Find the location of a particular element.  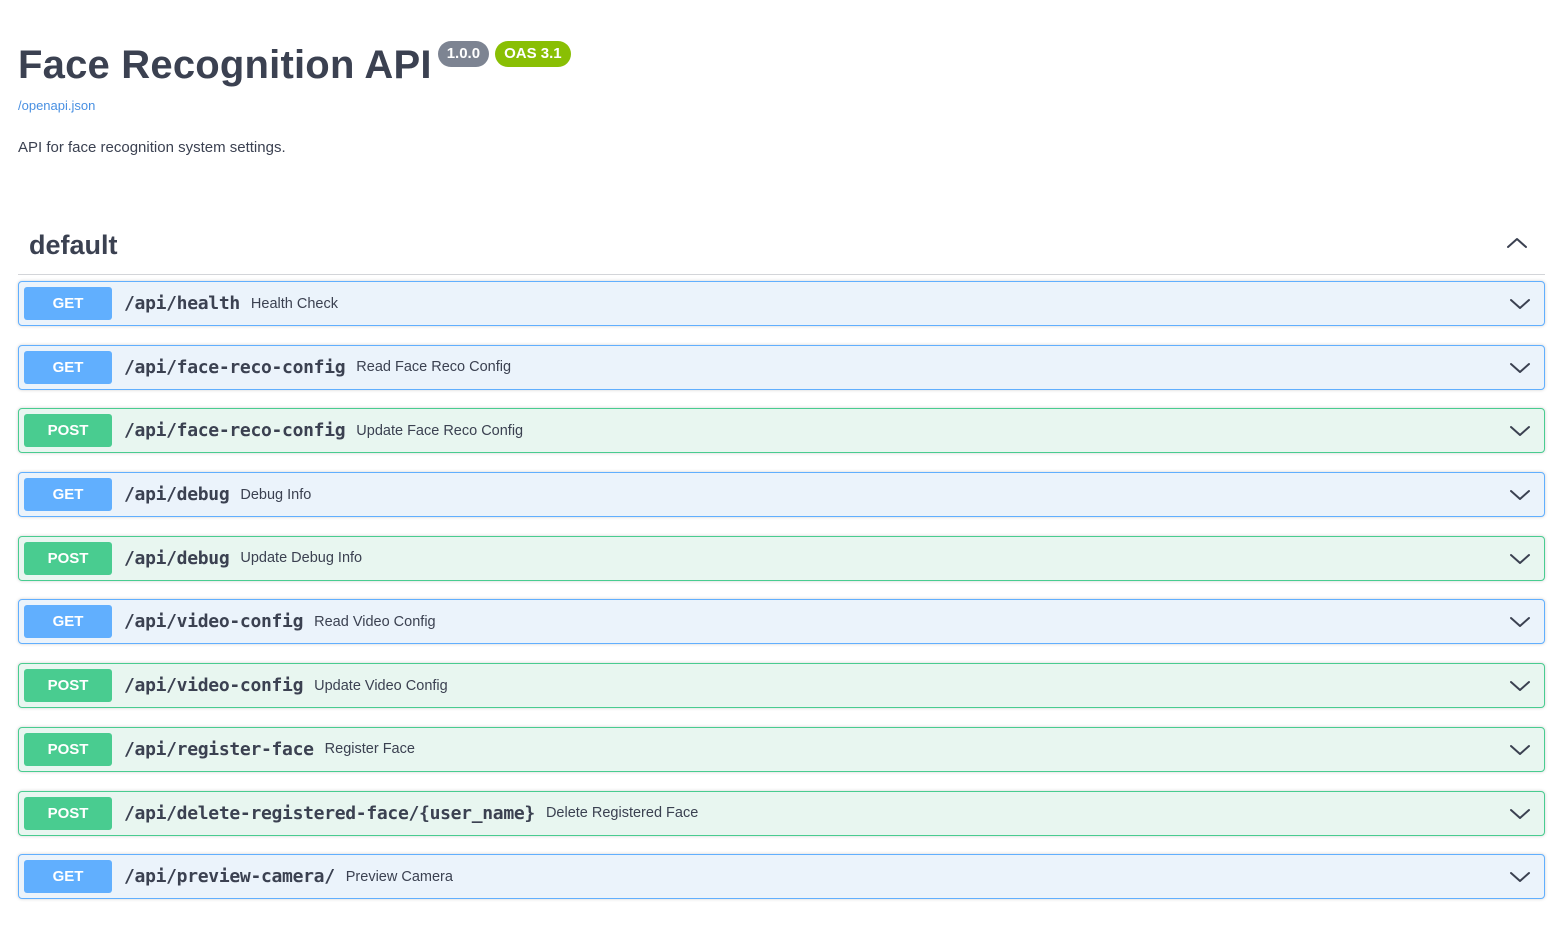

operation-summary: Read Face Reco Config is located at coordinates (434, 367).